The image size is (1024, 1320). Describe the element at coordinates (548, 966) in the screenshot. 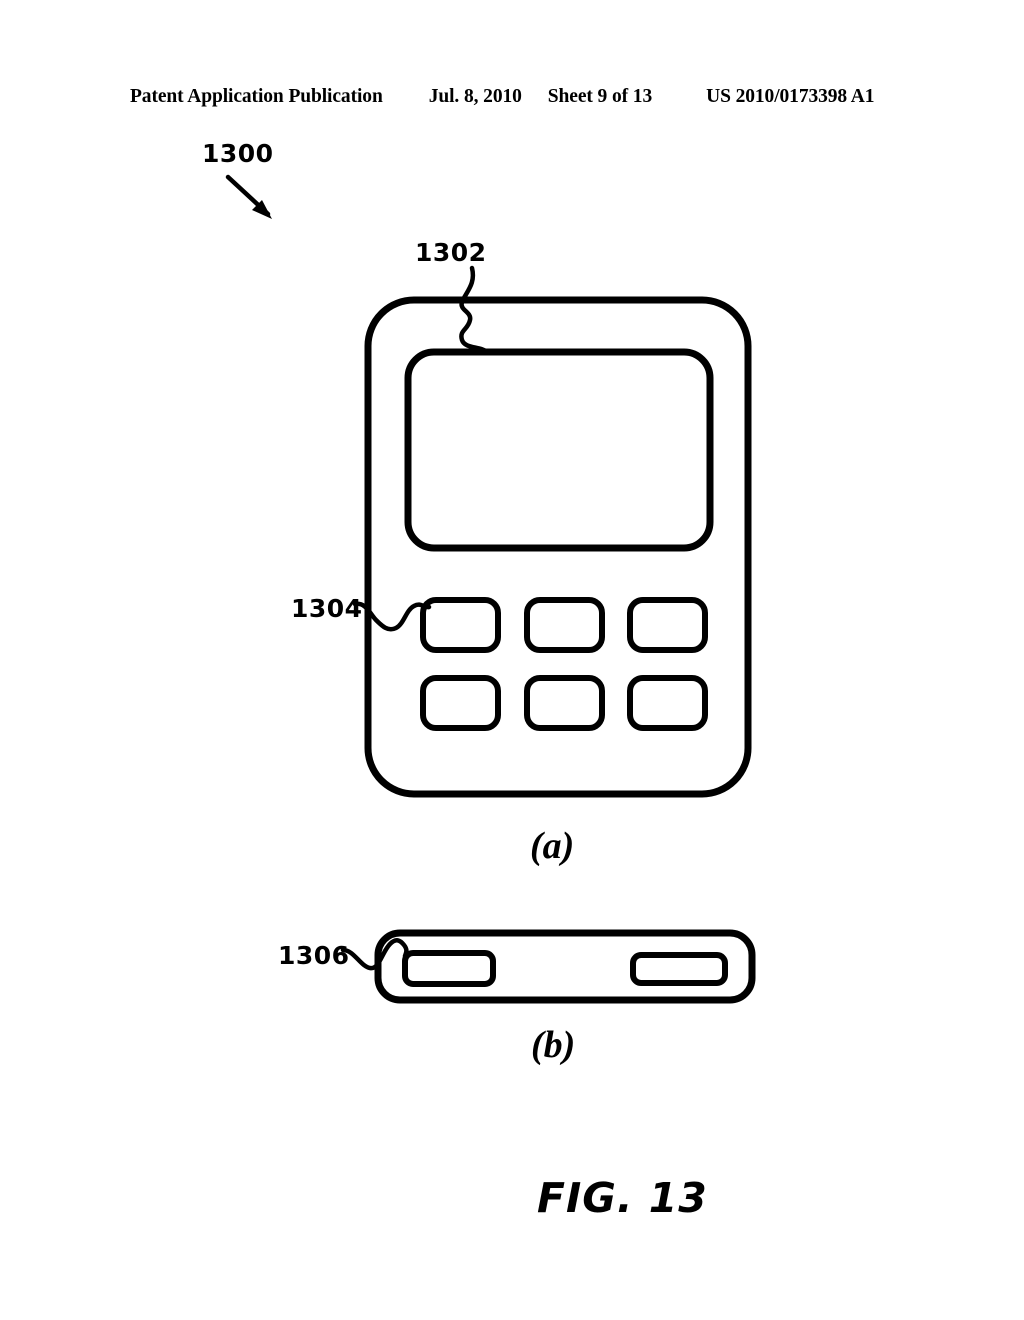

I see `subfigure-b-side-view` at that location.